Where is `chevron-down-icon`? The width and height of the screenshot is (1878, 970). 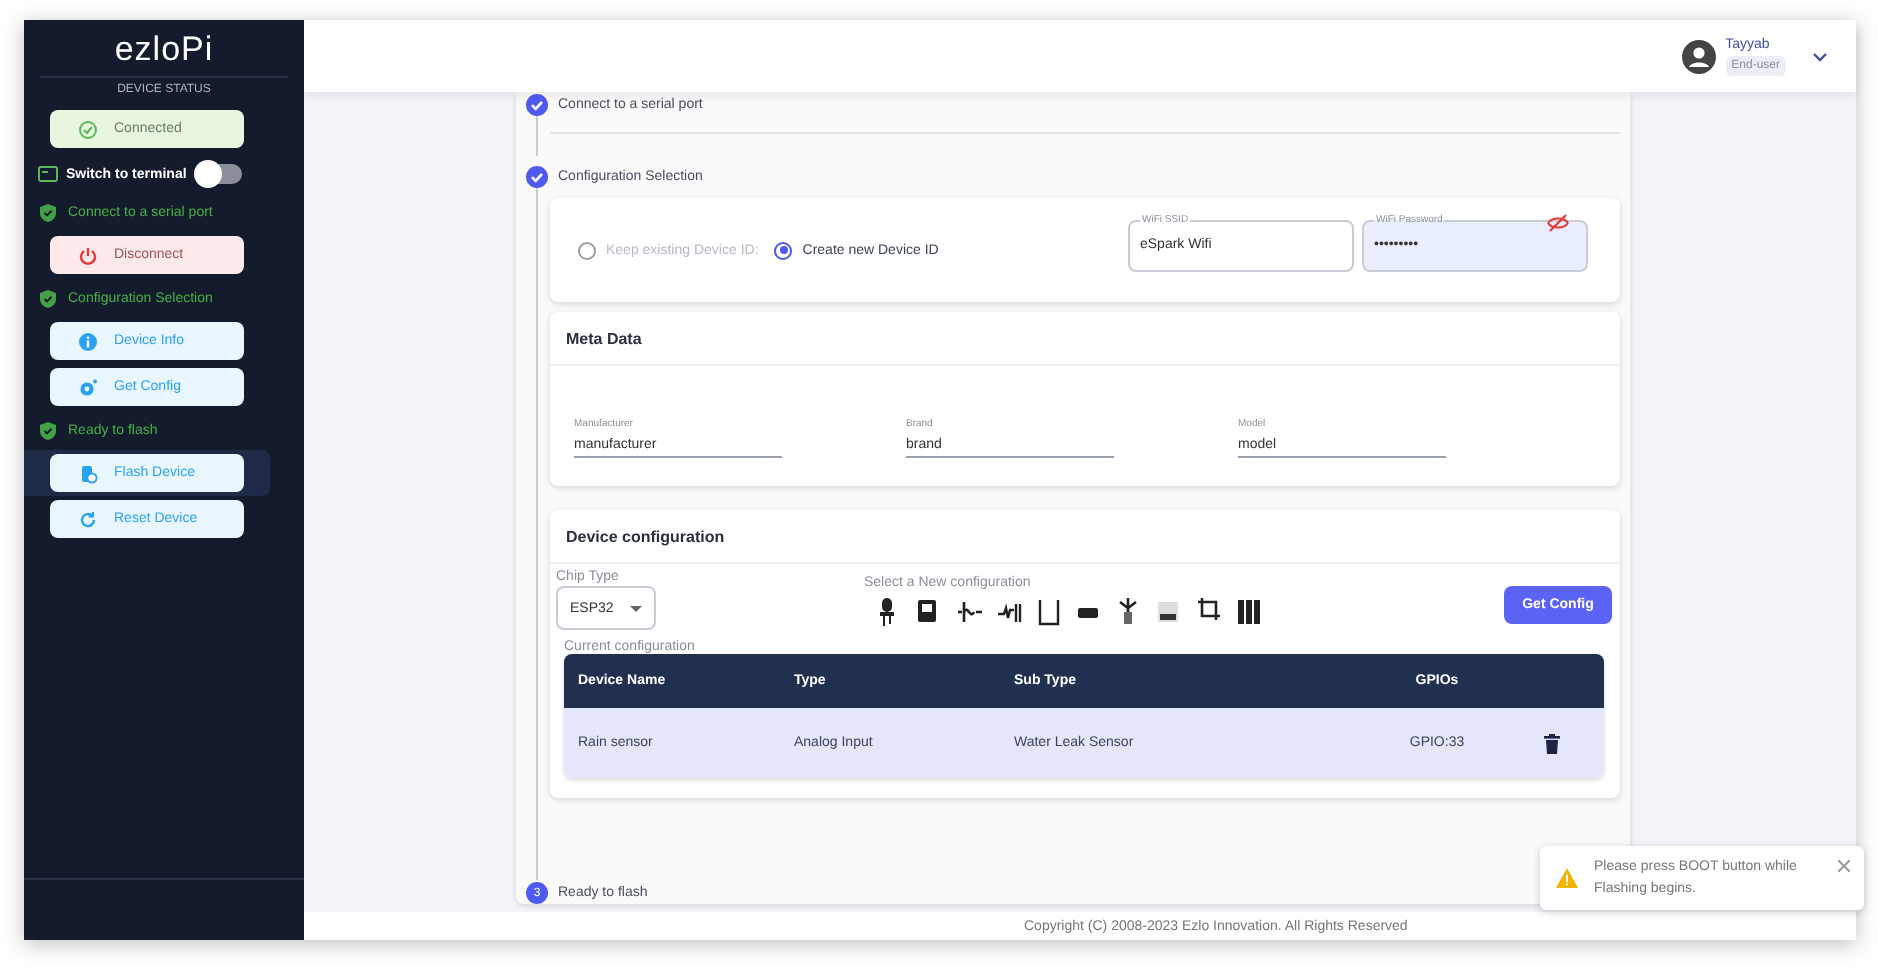
chevron-down-icon is located at coordinates (1820, 56).